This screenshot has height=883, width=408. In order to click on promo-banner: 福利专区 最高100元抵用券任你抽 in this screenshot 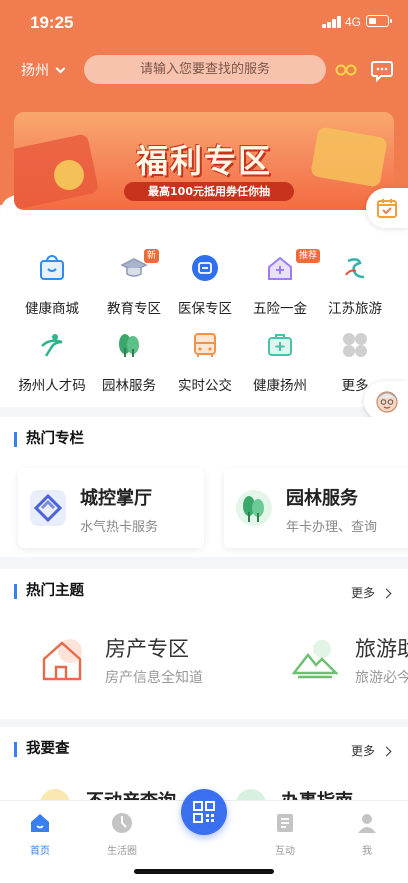, I will do `click(204, 161)`.